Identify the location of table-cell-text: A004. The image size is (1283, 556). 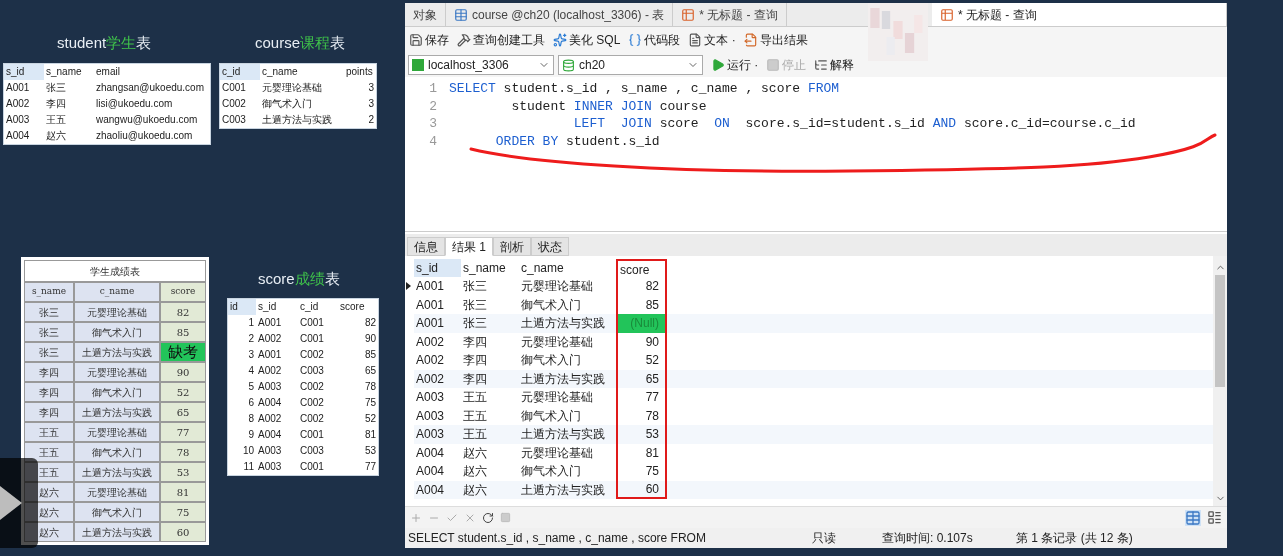
(18, 136).